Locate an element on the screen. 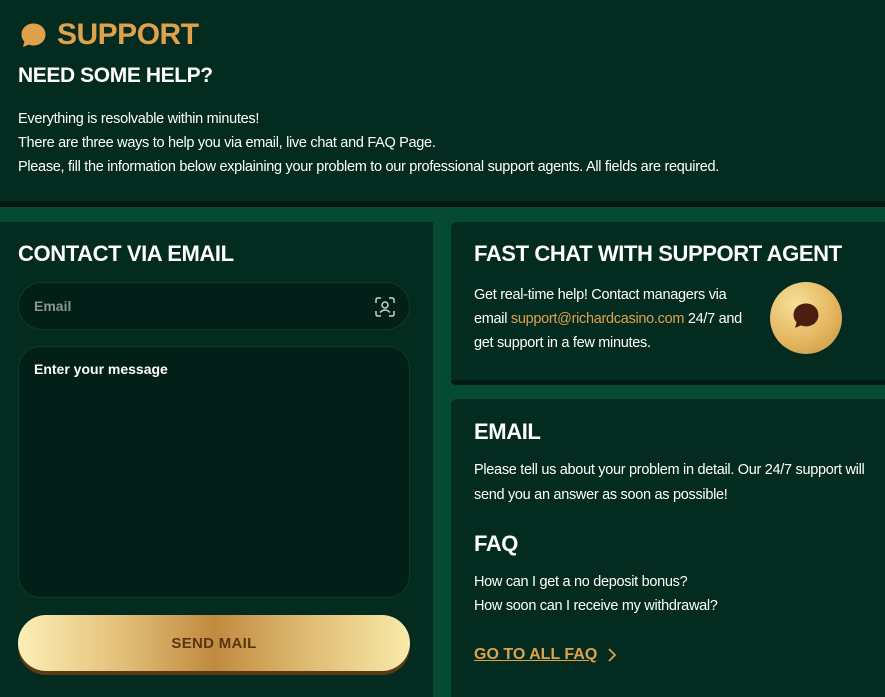  support-email-link: support@richardcasino.com is located at coordinates (598, 319).